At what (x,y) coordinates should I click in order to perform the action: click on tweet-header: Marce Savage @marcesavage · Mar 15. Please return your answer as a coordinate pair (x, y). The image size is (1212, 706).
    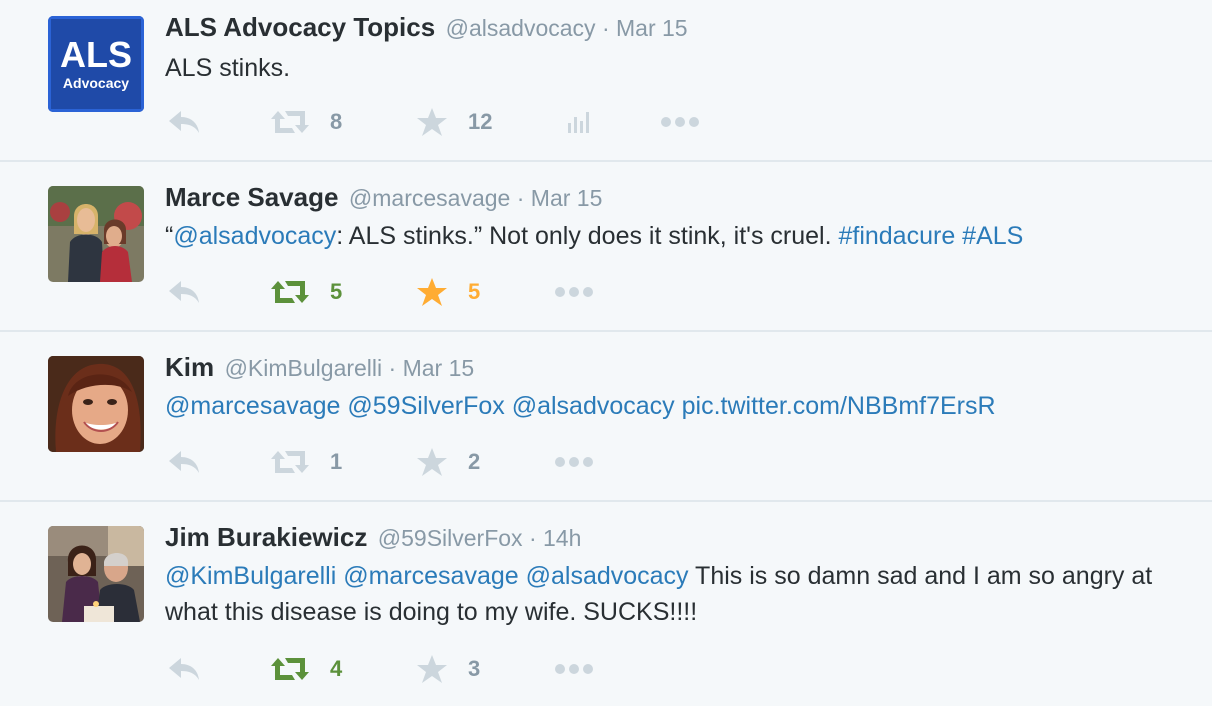
    Looking at the image, I should click on (383, 197).